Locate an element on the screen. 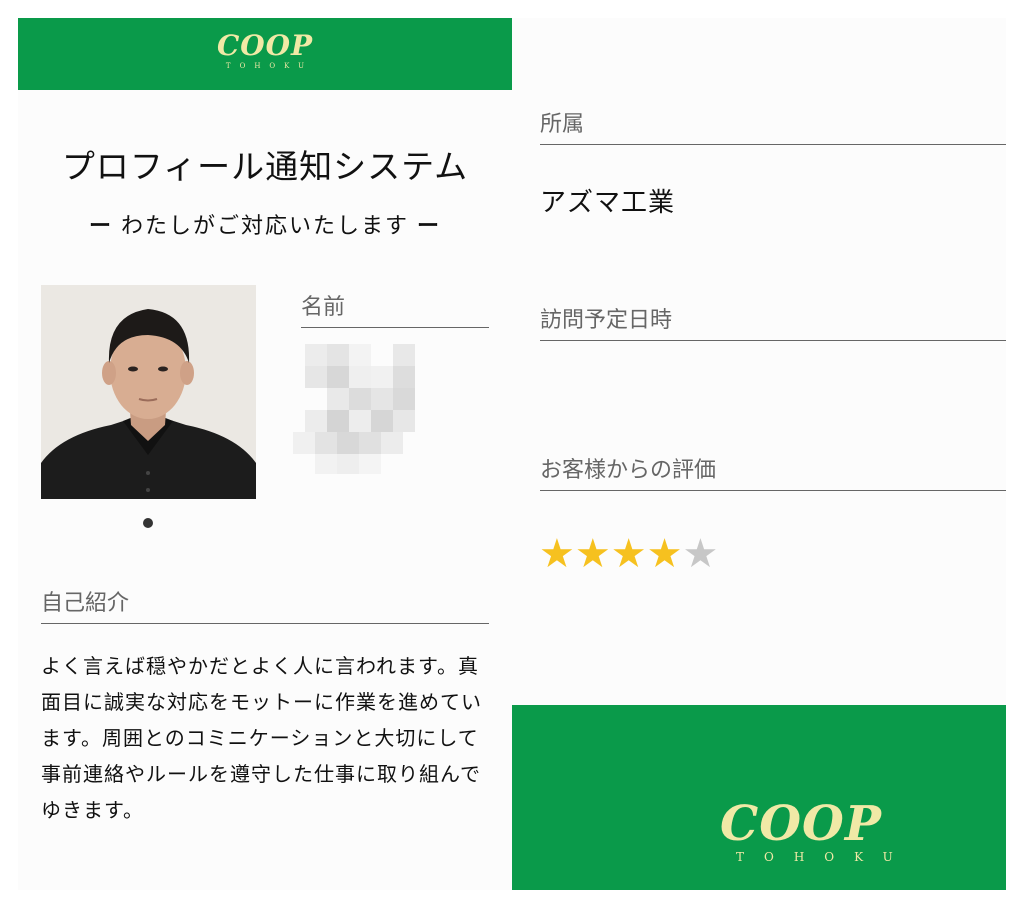 The width and height of the screenshot is (1024, 908). page-subtitle: ーわたしがご対応いたしますー is located at coordinates (265, 224).